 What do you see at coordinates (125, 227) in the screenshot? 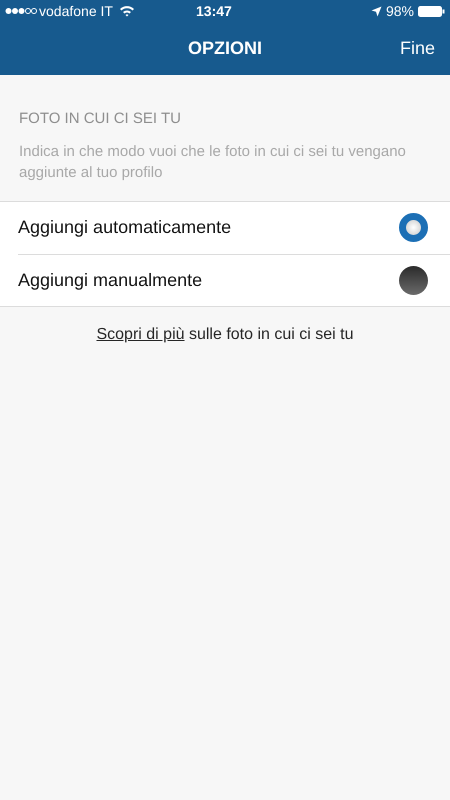
I see `option-label: Aggiungi automaticamente` at bounding box center [125, 227].